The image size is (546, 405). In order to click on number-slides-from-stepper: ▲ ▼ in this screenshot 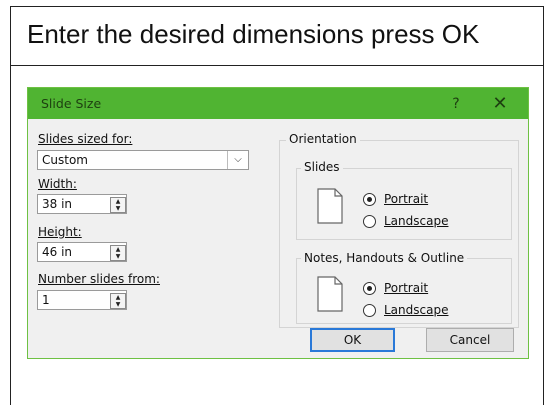, I will do `click(118, 301)`.